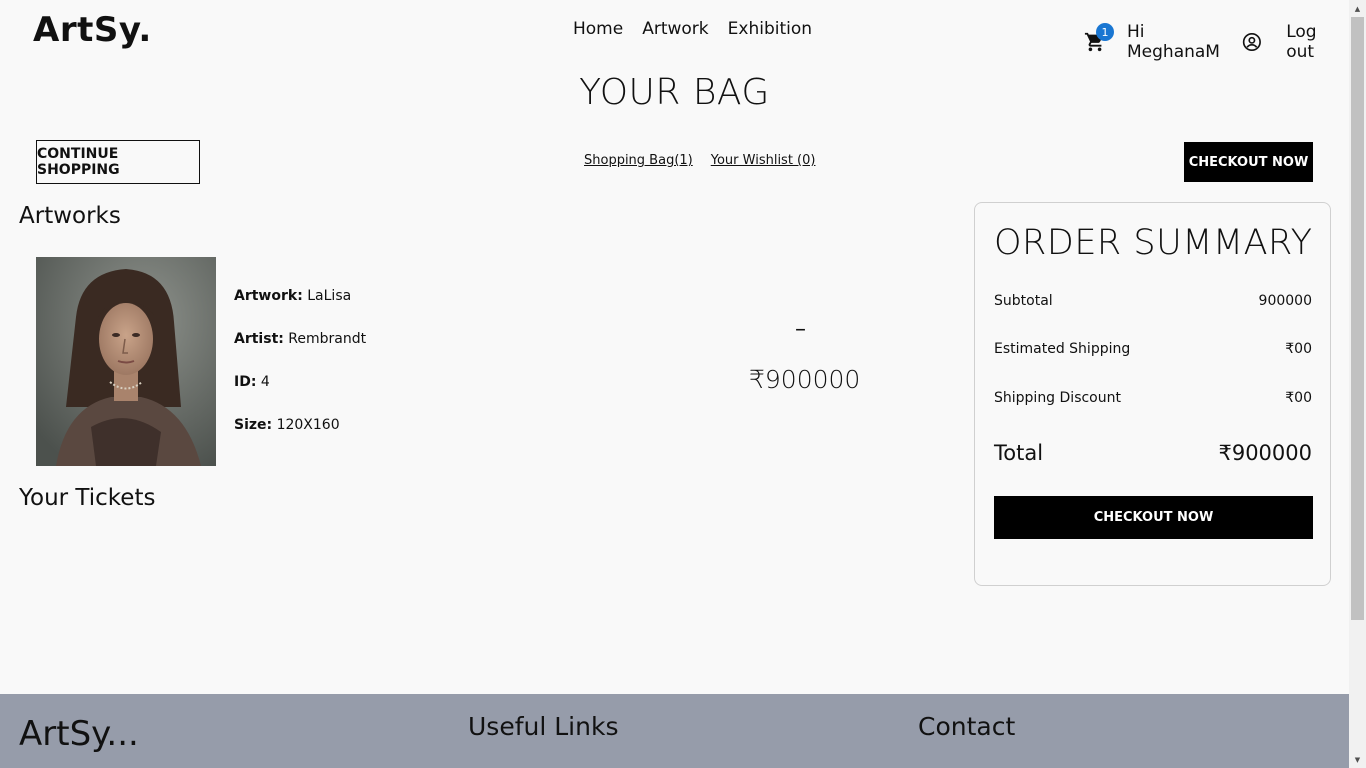  Describe the element at coordinates (1252, 42) in the screenshot. I see `account-circle-icon` at that location.